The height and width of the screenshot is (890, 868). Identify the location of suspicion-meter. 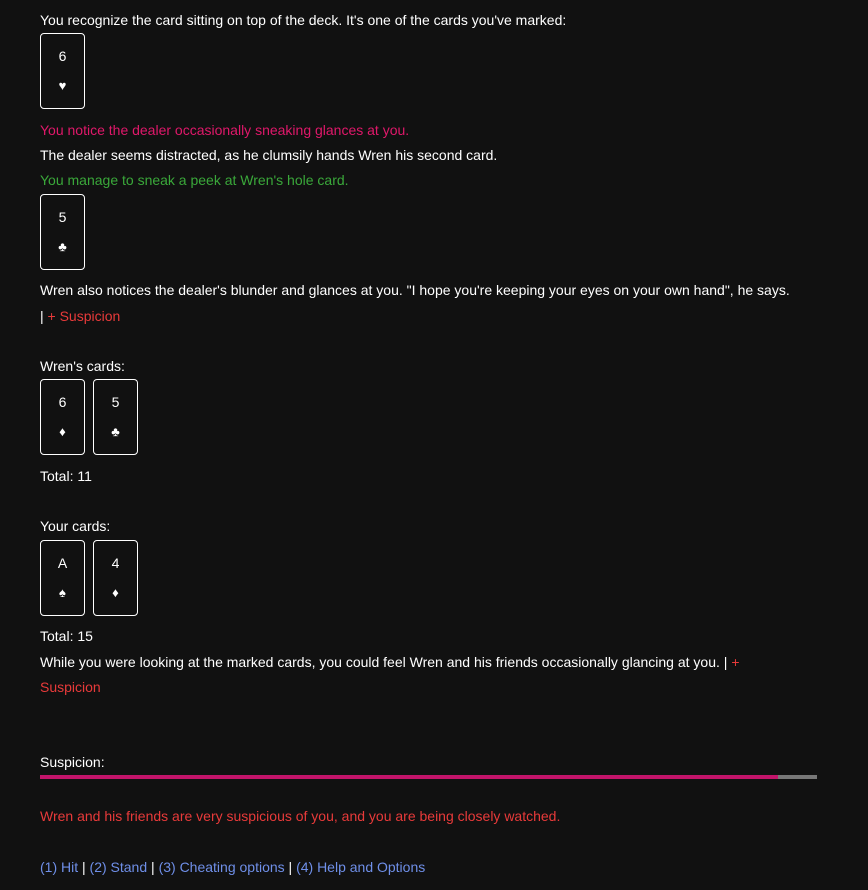
(428, 777).